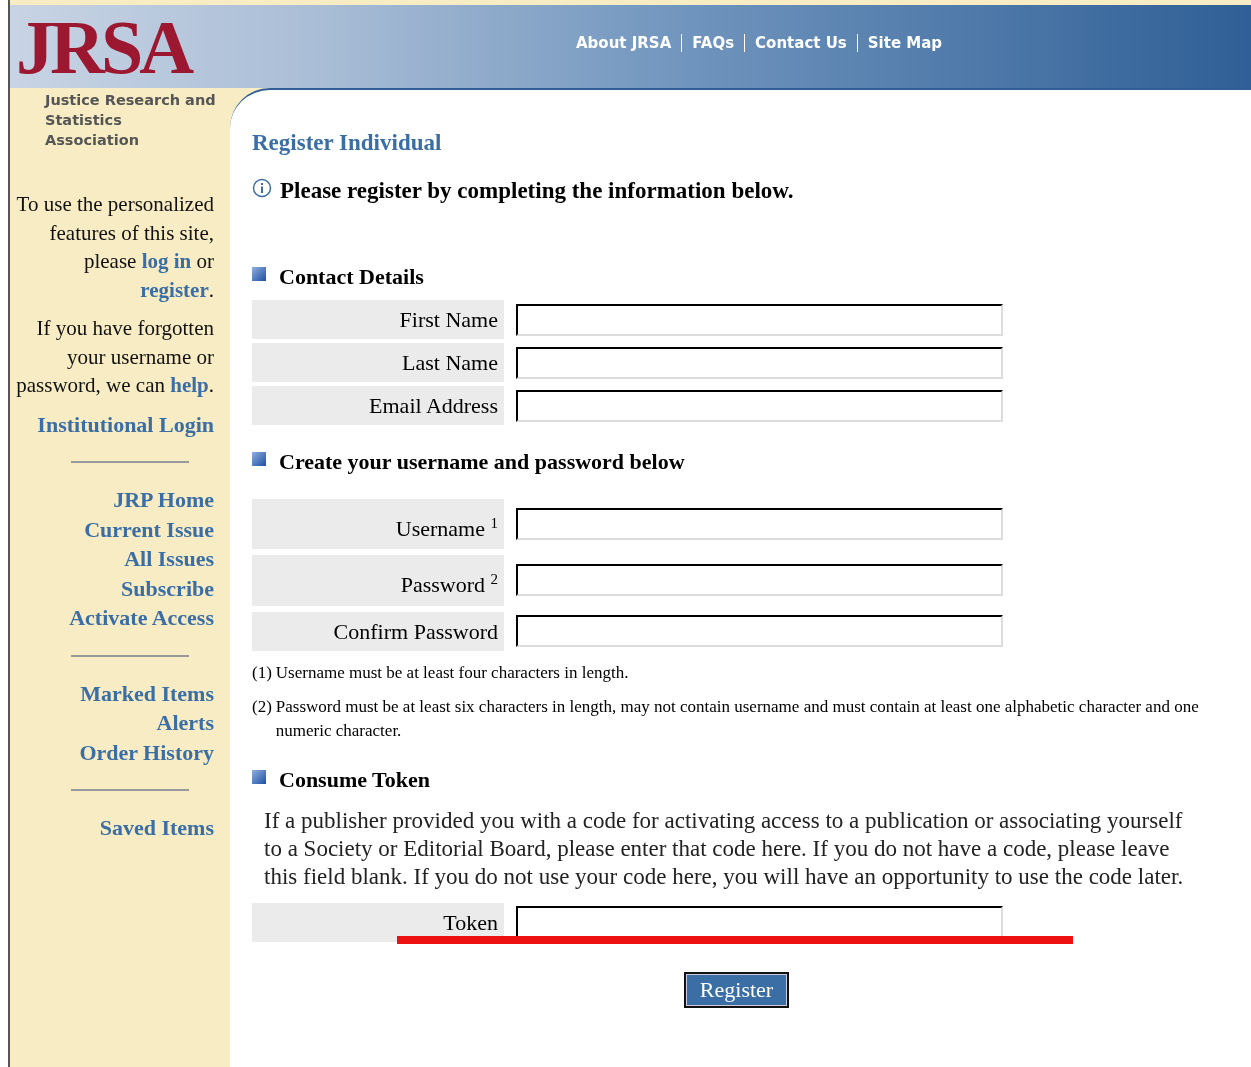 The height and width of the screenshot is (1067, 1251). I want to click on sidebar-link: Subscribe, so click(167, 588).